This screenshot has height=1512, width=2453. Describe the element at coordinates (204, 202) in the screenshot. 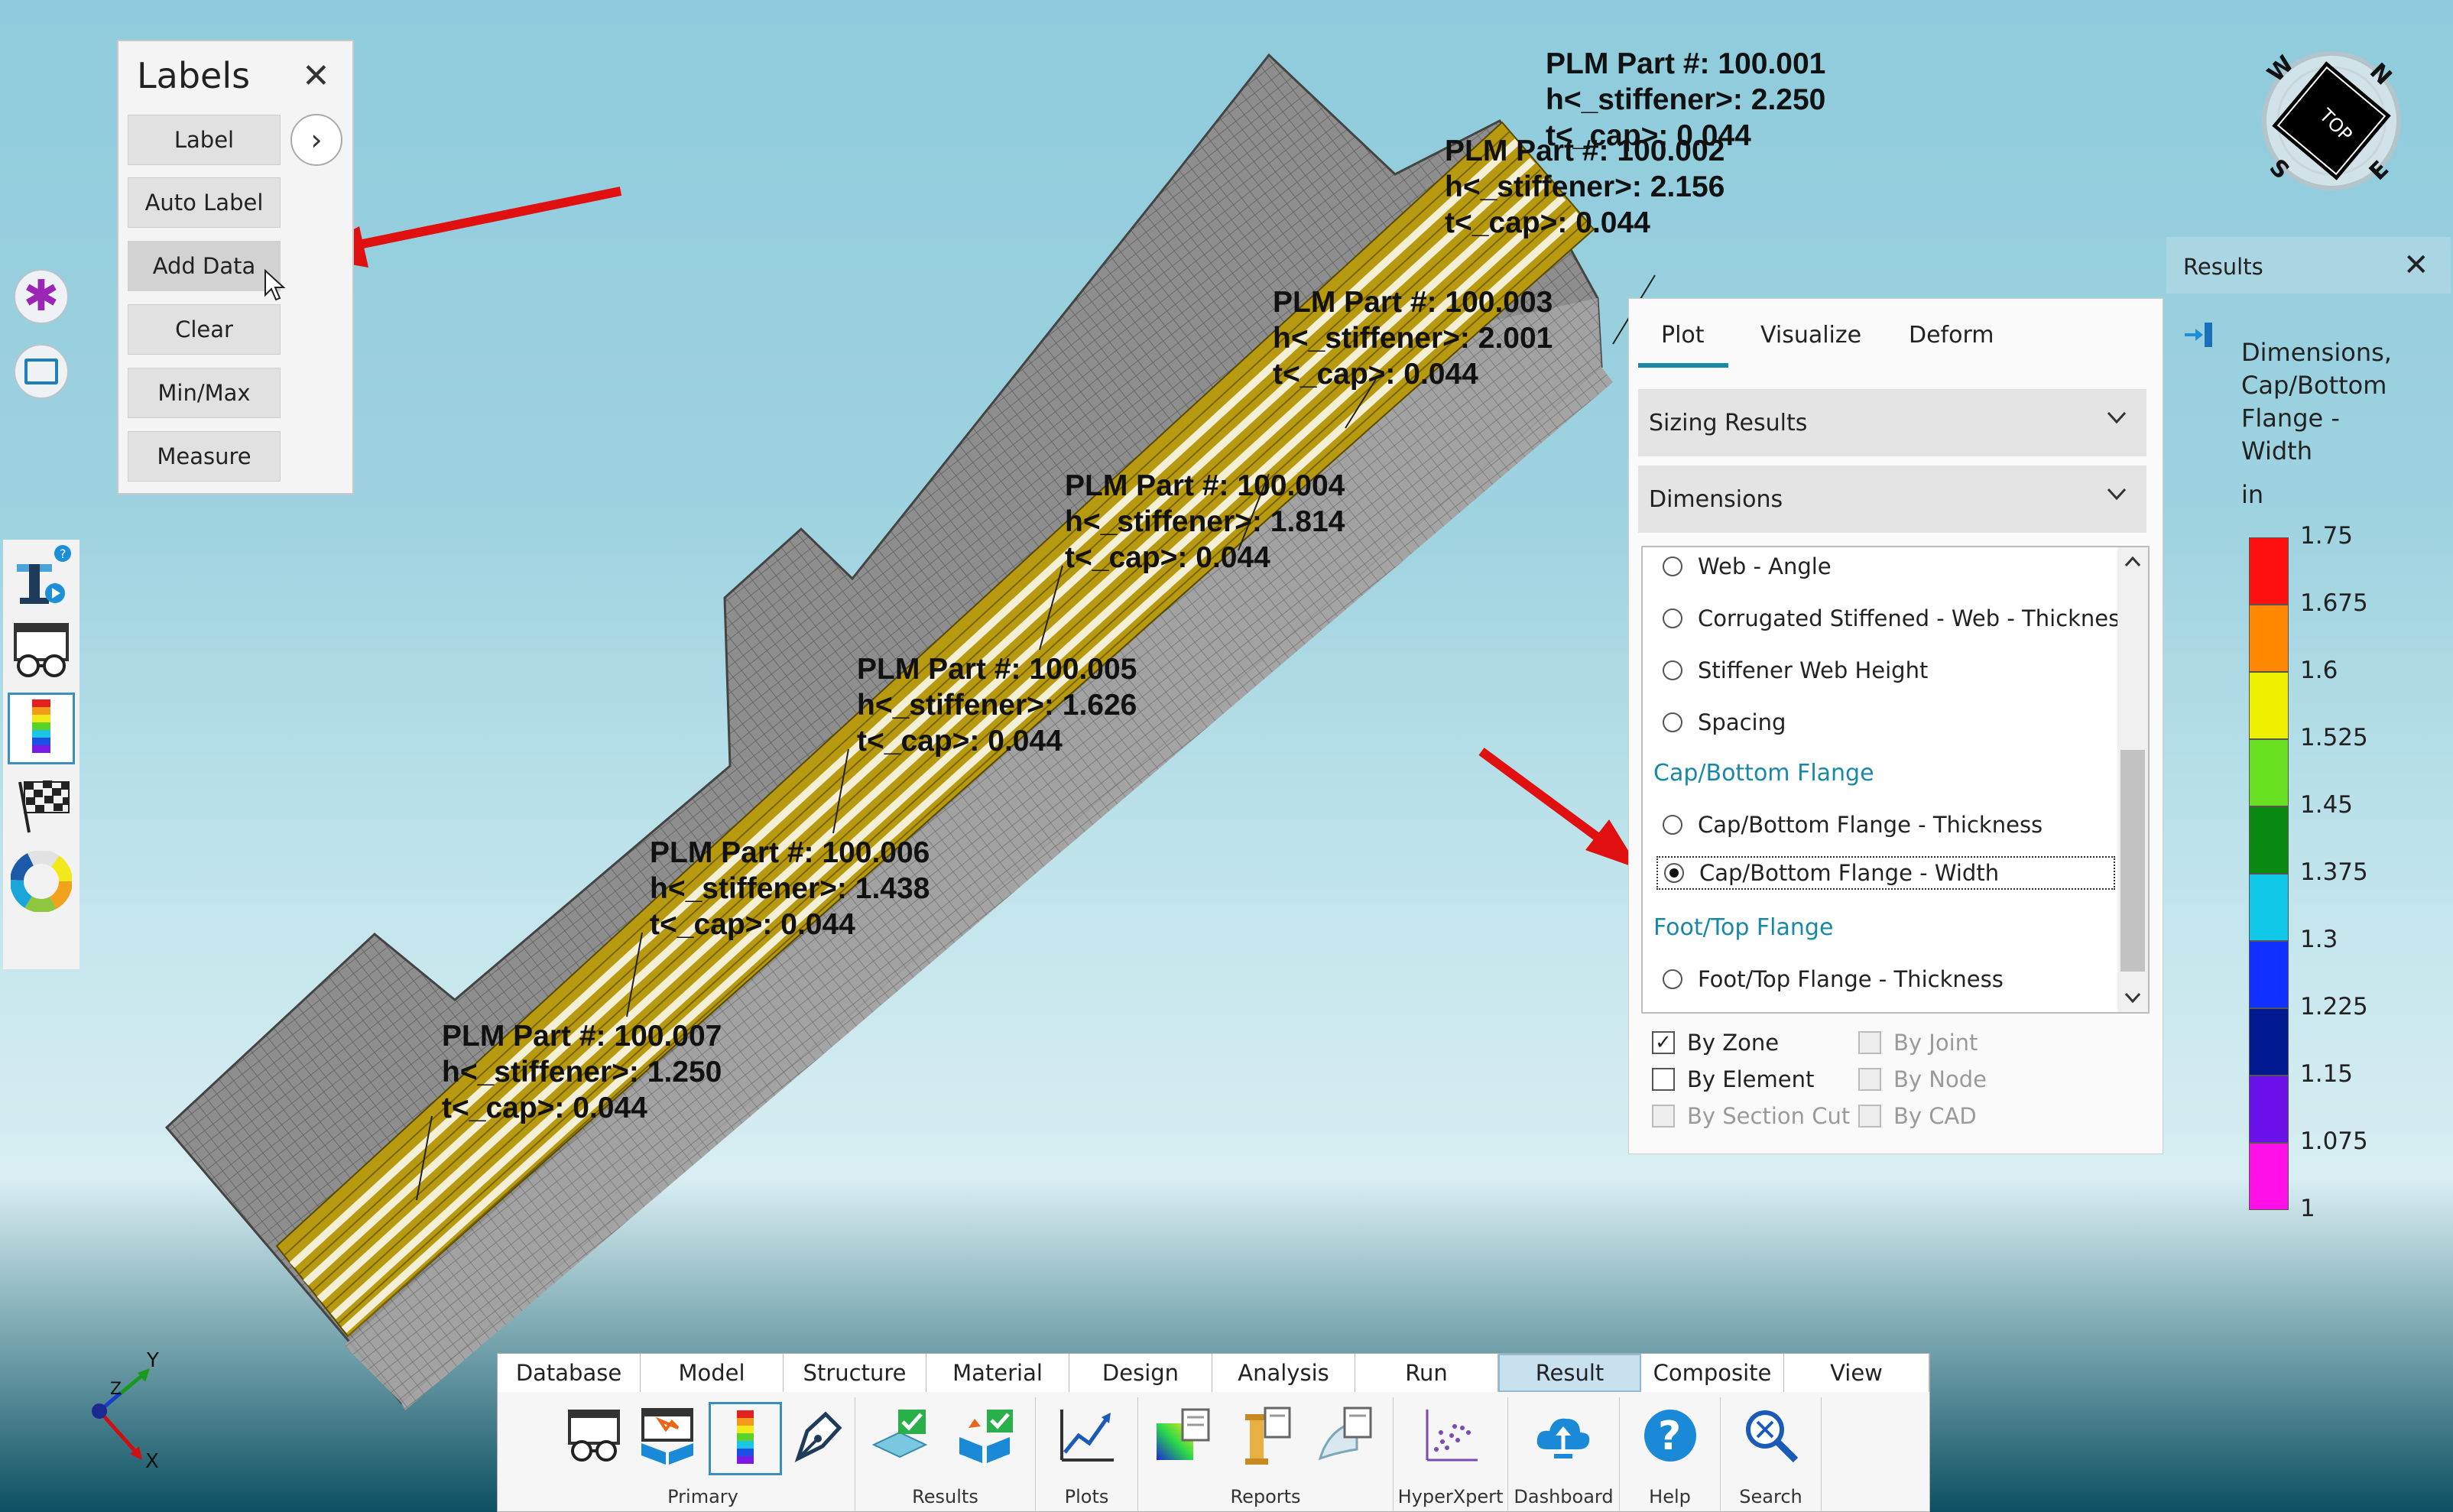

I see `auto-label-button: Auto Label` at that location.